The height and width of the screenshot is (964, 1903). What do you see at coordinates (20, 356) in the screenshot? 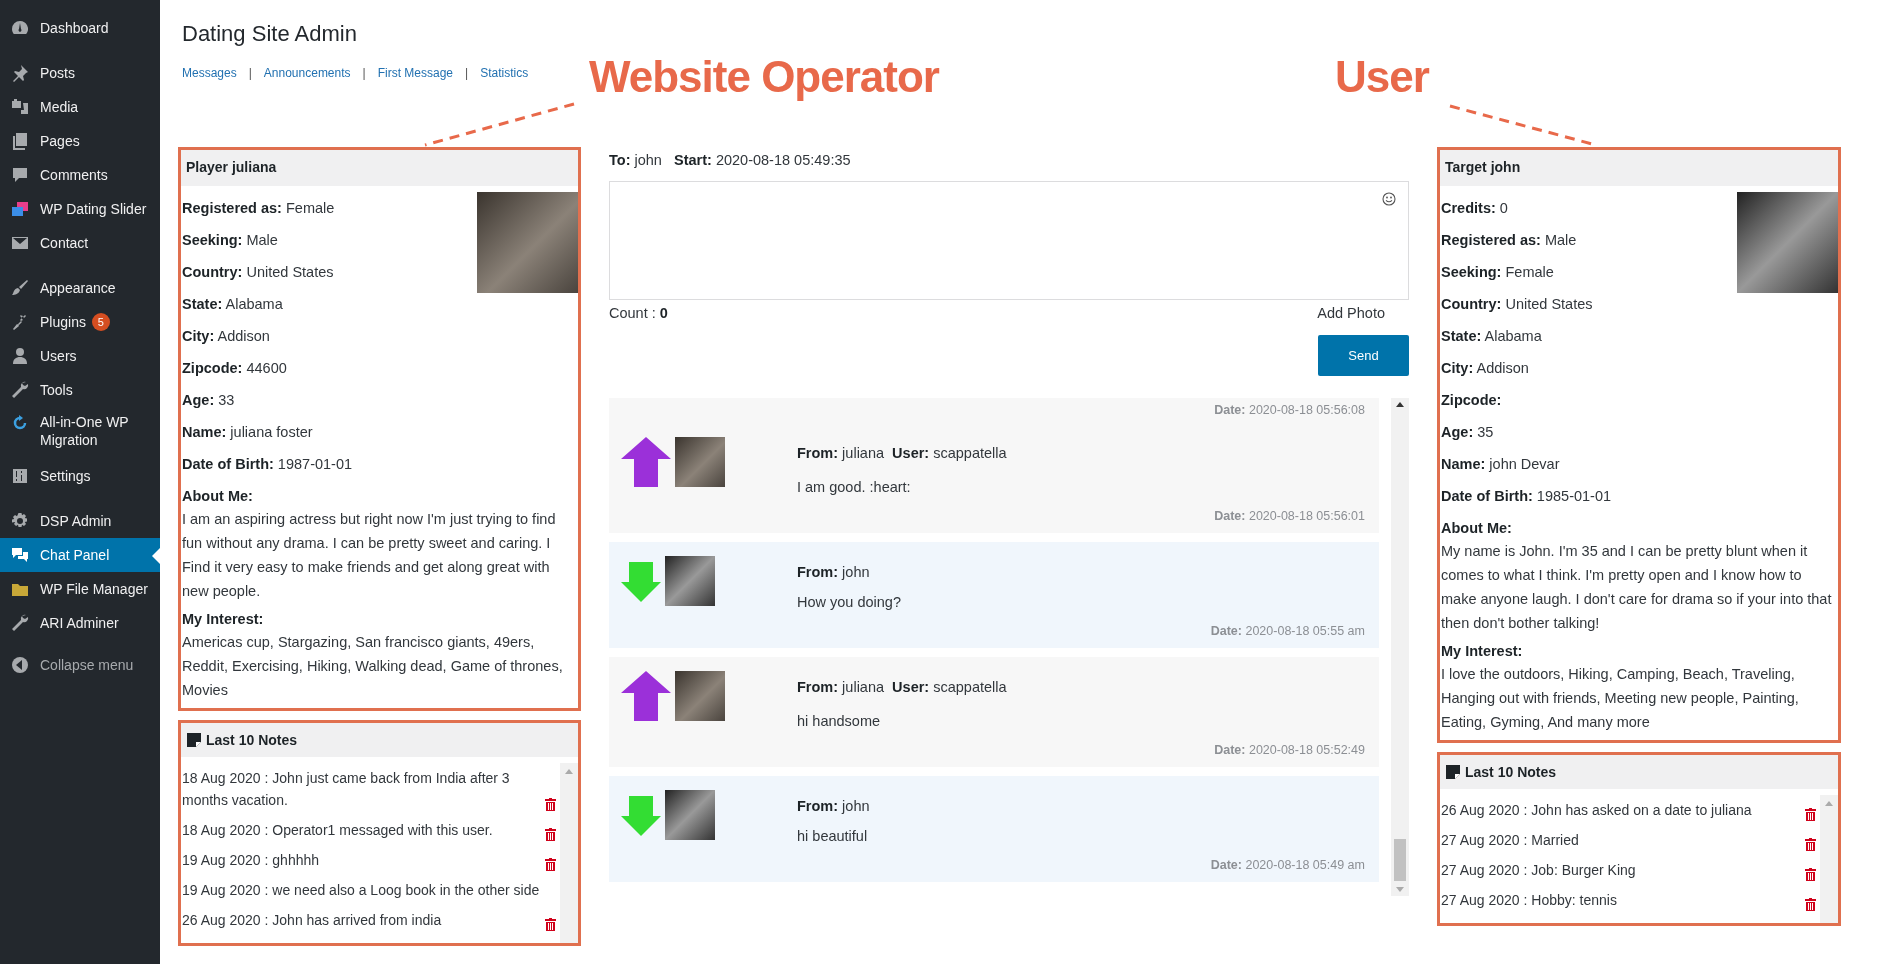
I see `person-icon` at bounding box center [20, 356].